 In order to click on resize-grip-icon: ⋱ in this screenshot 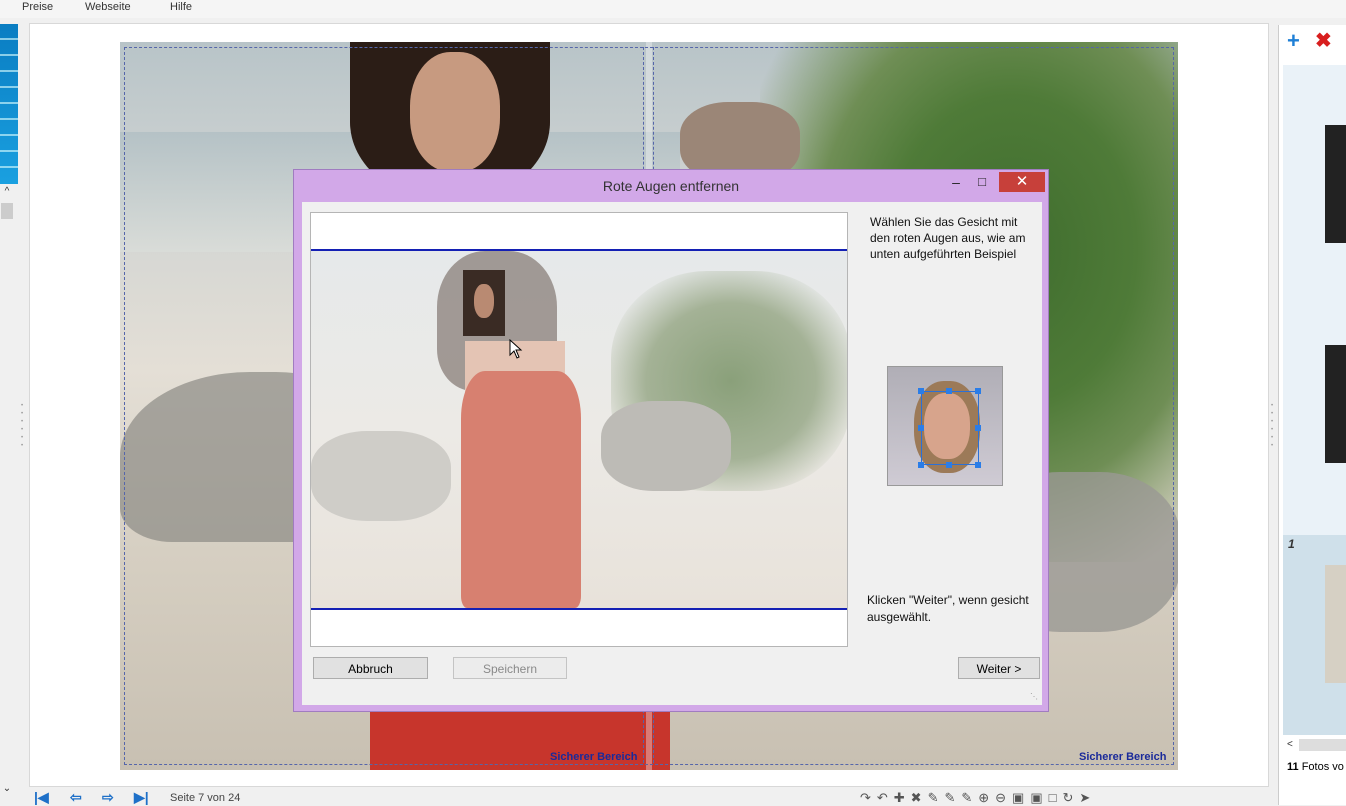, I will do `click(1034, 696)`.